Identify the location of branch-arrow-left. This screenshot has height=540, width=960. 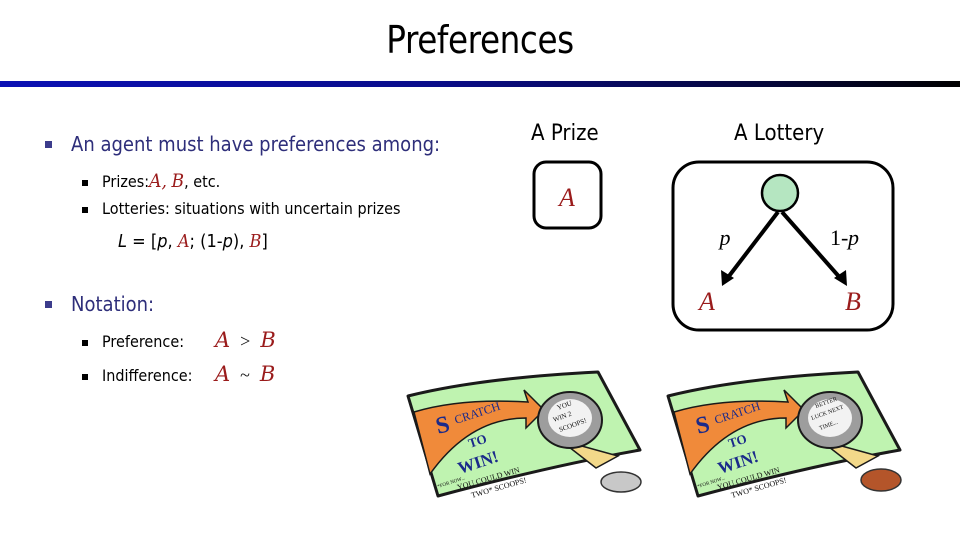
(752, 246).